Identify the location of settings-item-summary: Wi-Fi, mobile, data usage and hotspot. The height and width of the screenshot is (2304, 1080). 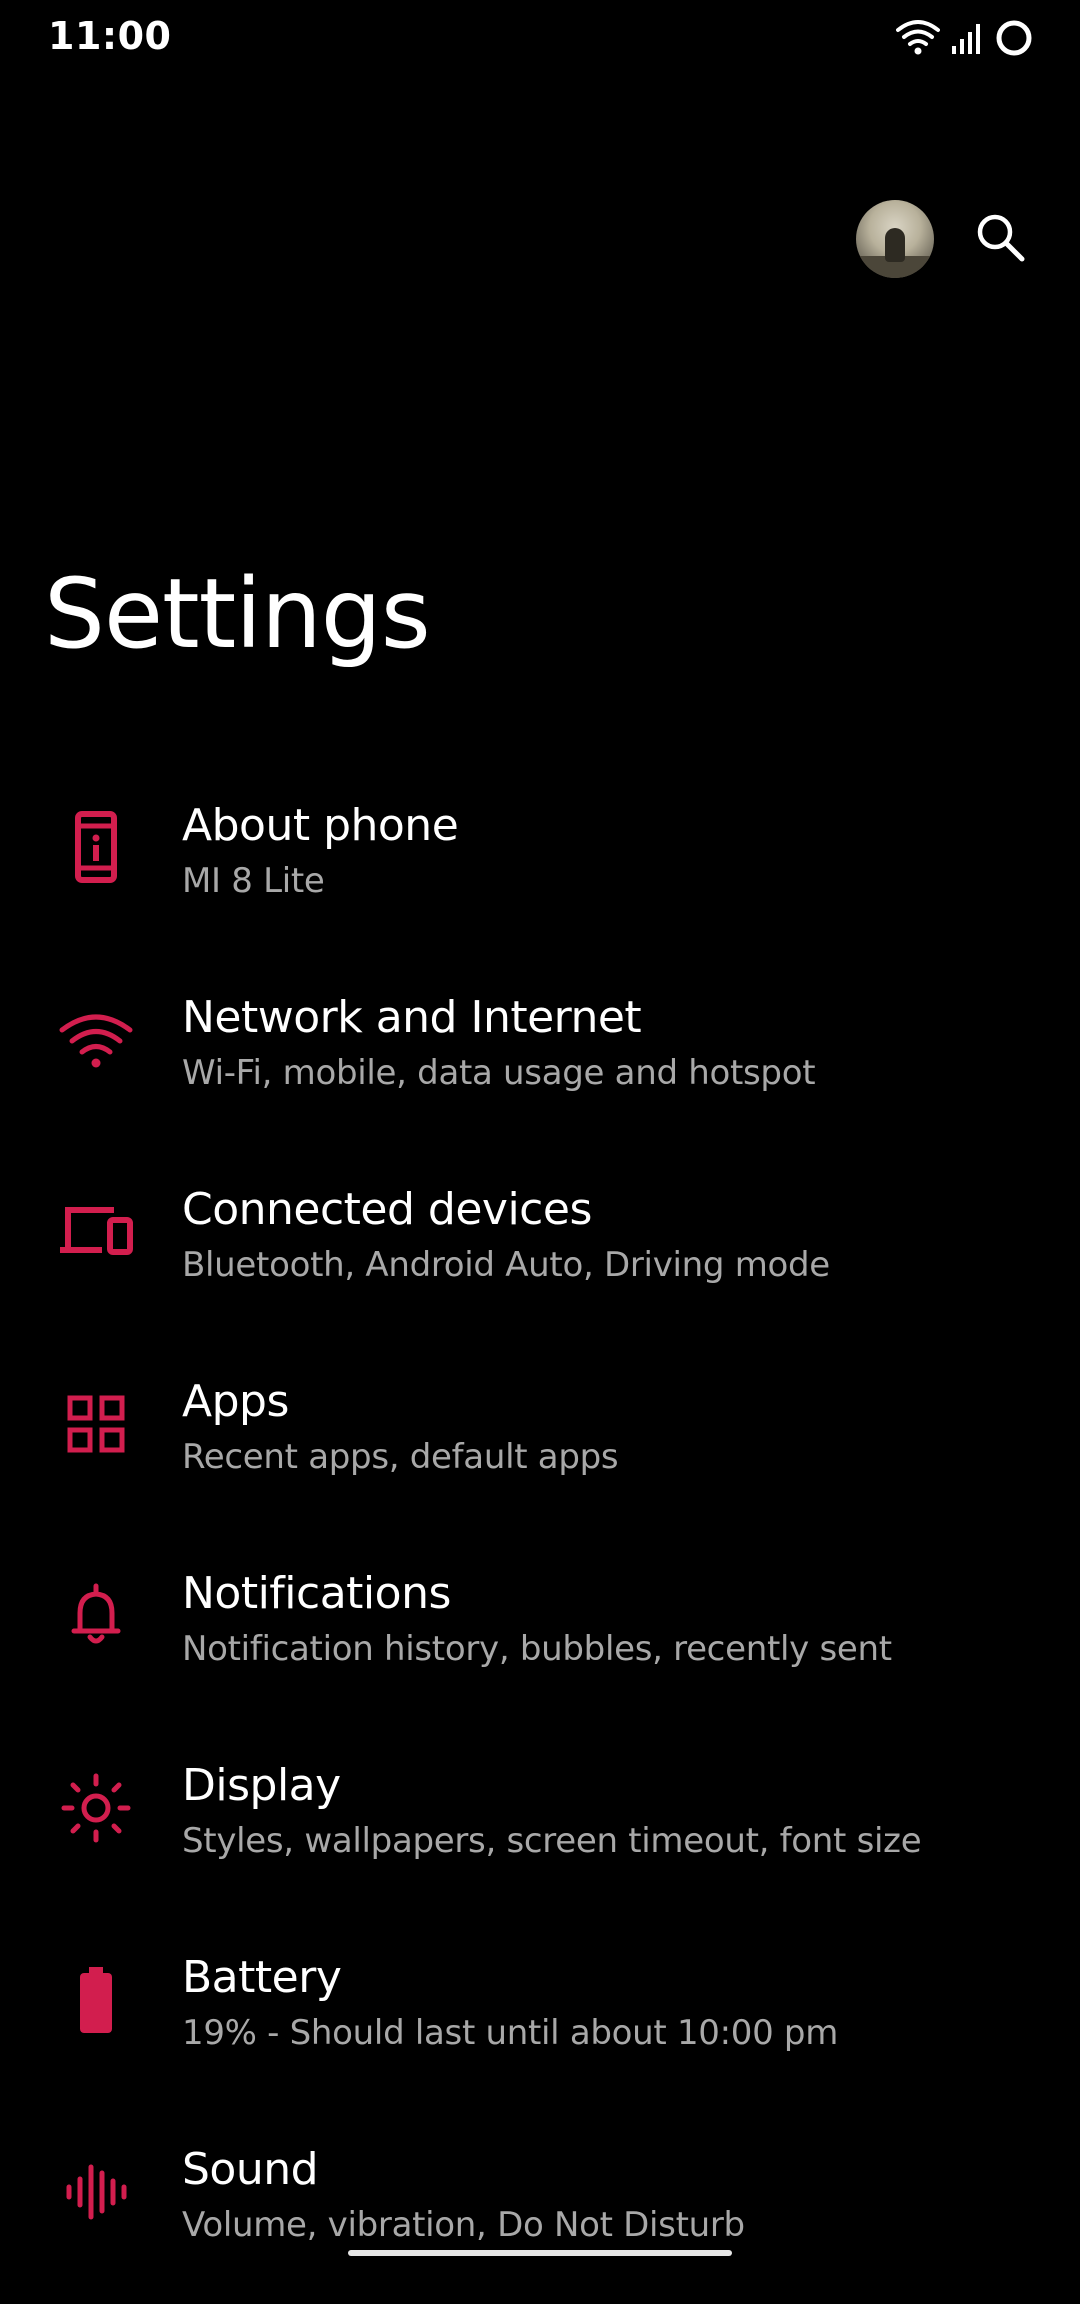
(499, 1073).